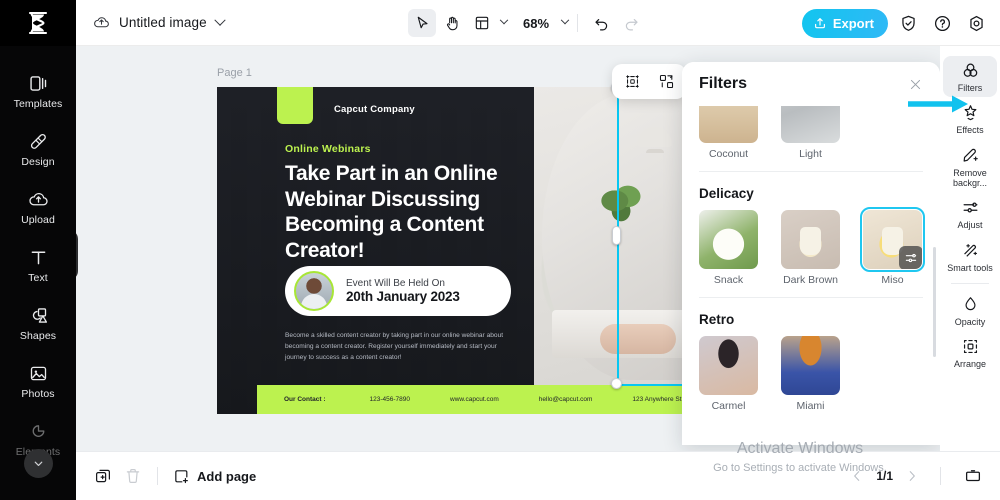  Describe the element at coordinates (38, 381) in the screenshot. I see `sidebar-item-photos: Photos` at that location.